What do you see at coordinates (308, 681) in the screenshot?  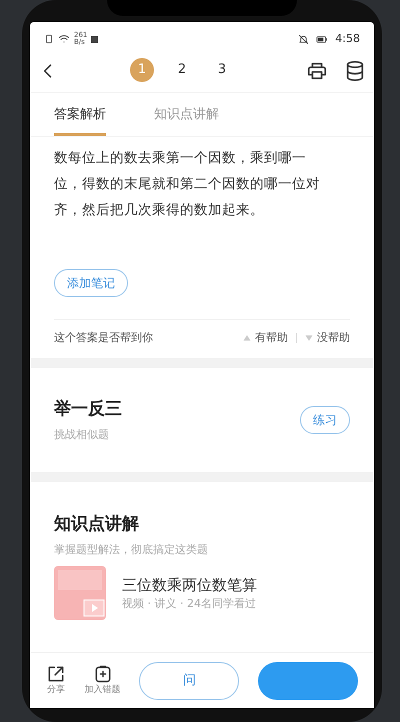 I see `primary-button` at bounding box center [308, 681].